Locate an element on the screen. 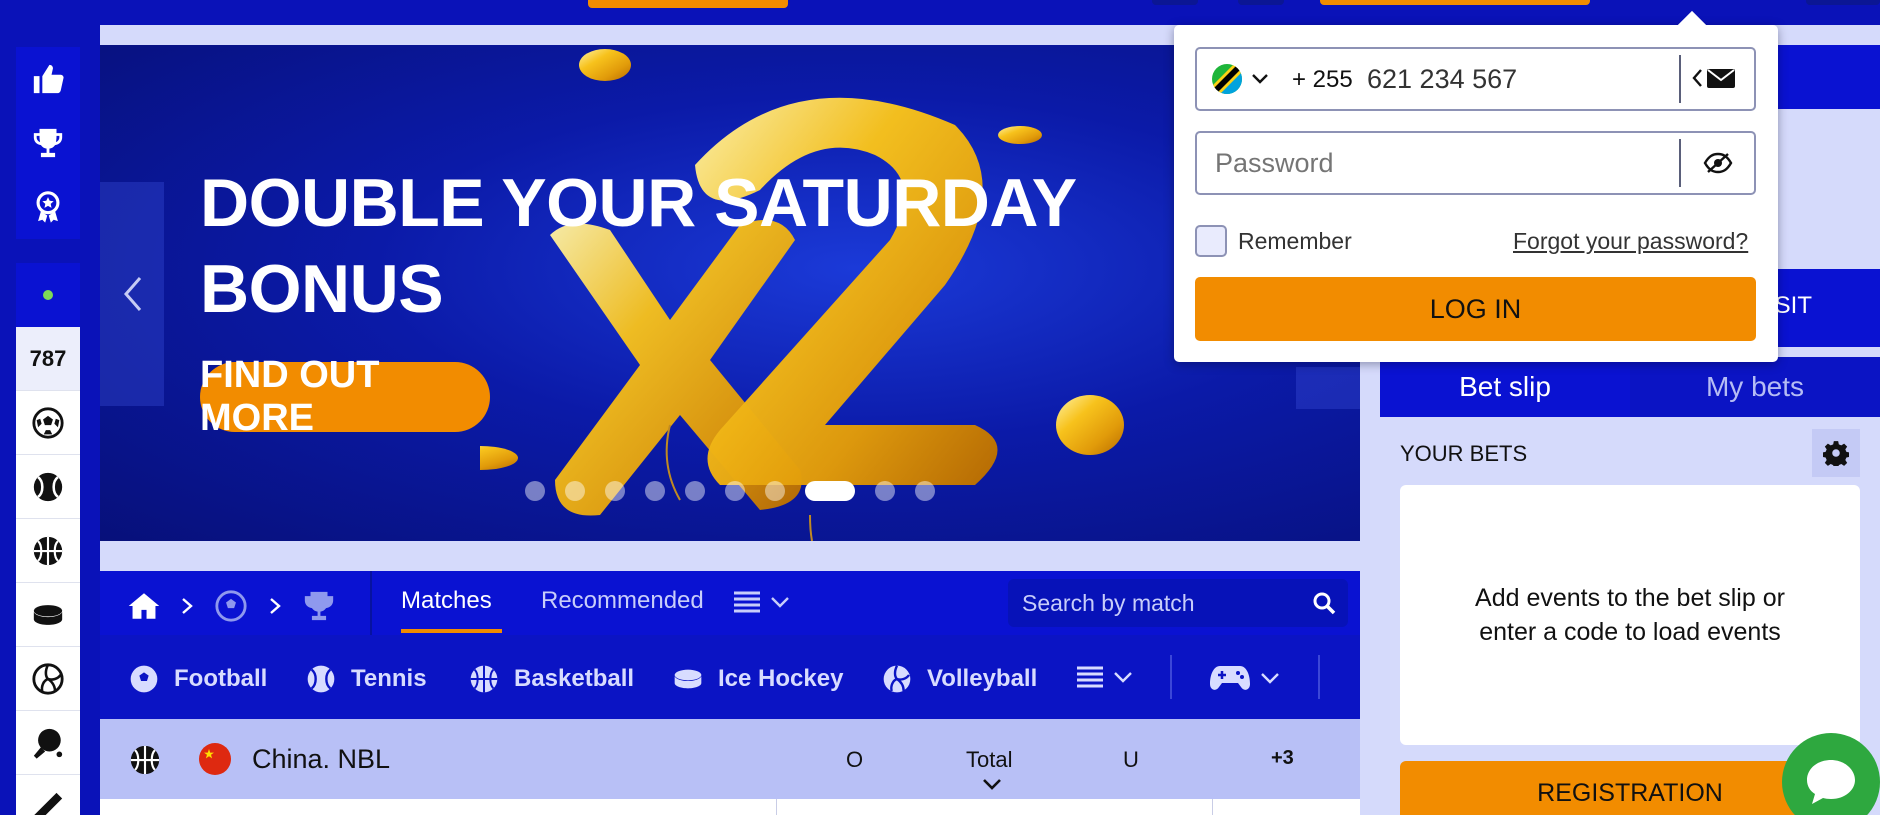 The width and height of the screenshot is (1880, 815). award-ribbon-icon is located at coordinates (48, 207).